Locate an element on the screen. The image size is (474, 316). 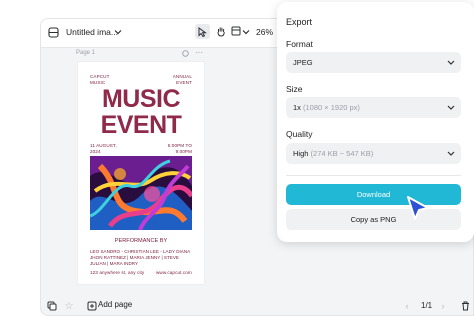
quality-hint: (274 KB ~ 547 KB) is located at coordinates (342, 153).